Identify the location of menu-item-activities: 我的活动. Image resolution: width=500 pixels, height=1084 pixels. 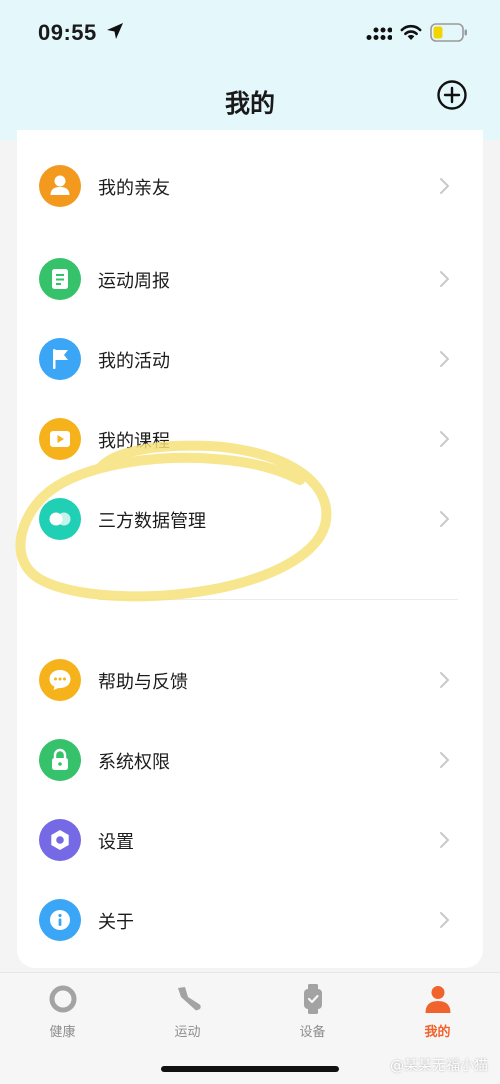
(250, 359).